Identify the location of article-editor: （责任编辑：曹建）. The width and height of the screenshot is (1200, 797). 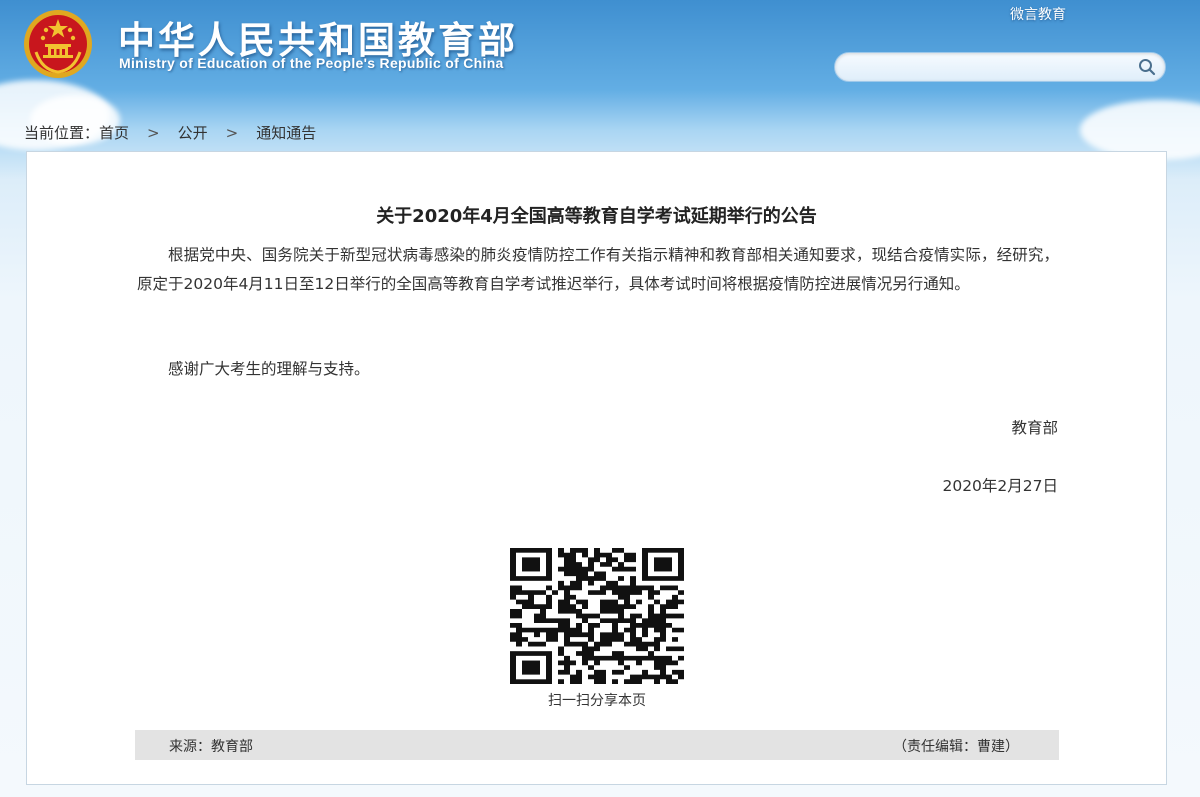
(956, 747).